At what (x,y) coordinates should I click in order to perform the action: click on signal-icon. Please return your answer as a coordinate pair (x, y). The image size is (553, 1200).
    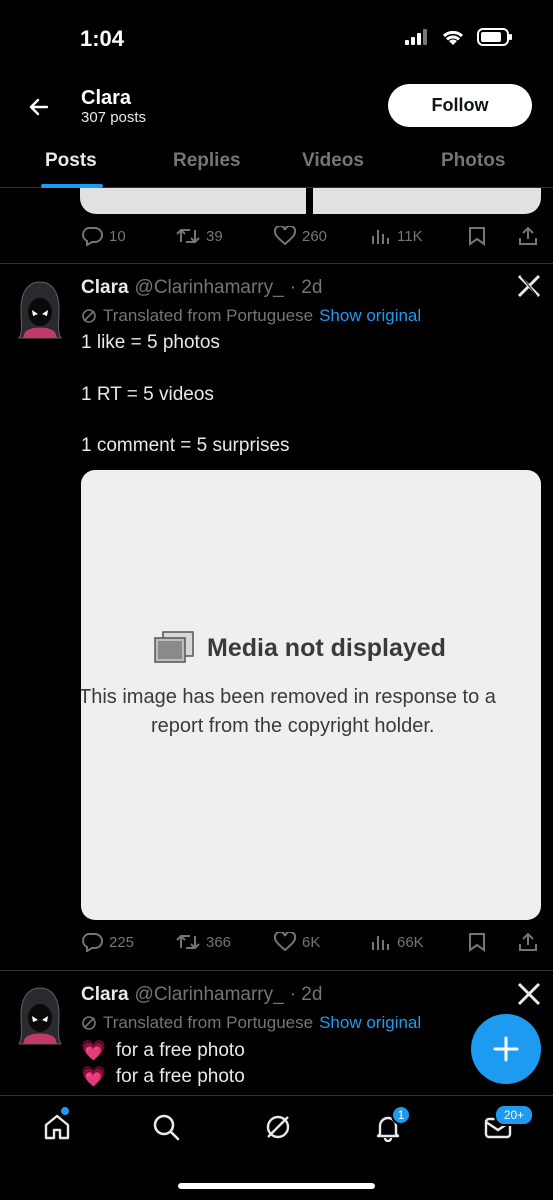
    Looking at the image, I should click on (416, 37).